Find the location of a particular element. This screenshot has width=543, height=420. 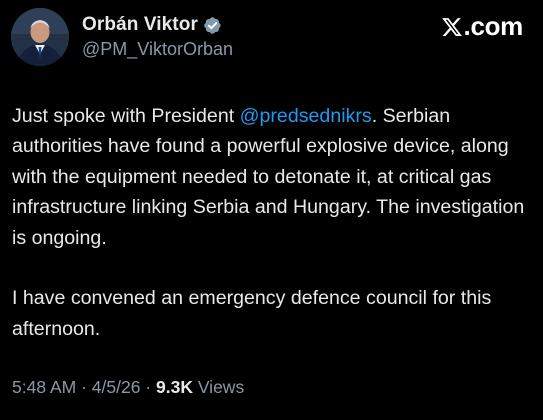

x-brand: .com is located at coordinates (482, 26).